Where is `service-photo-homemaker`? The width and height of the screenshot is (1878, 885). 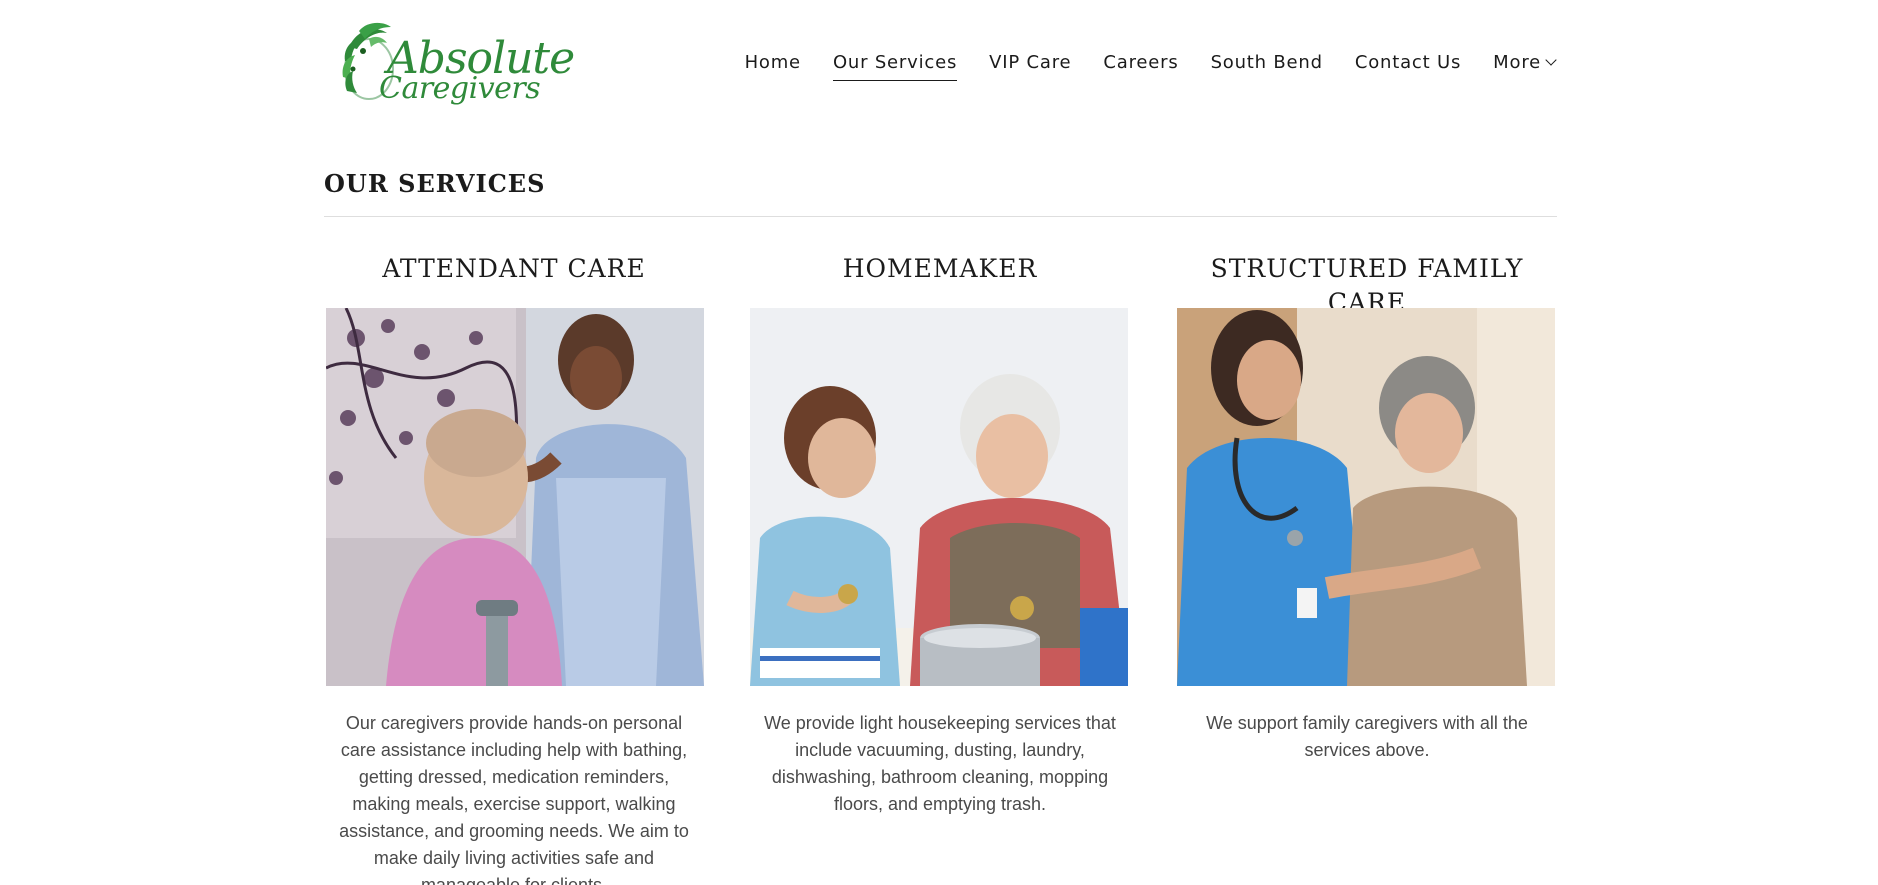 service-photo-homemaker is located at coordinates (939, 497).